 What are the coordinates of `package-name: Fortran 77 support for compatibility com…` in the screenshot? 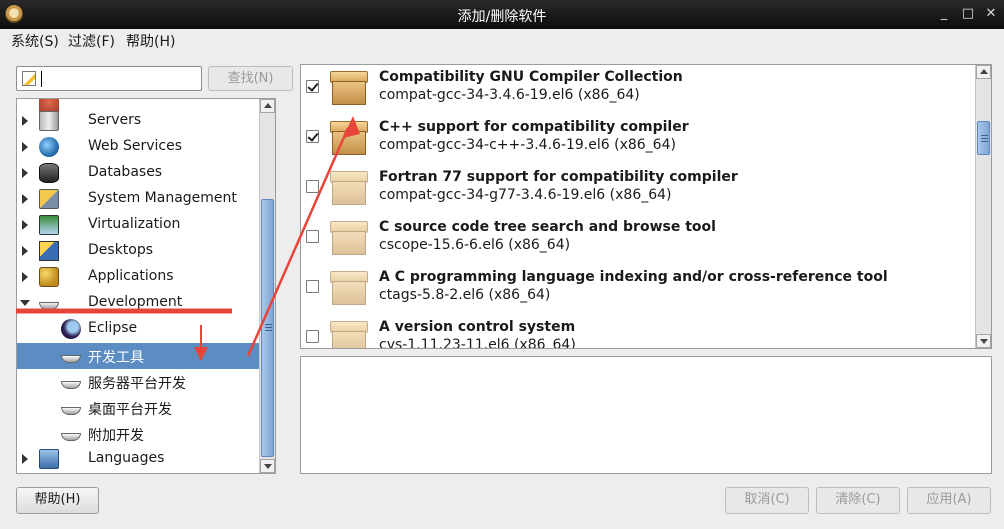 It's located at (558, 177).